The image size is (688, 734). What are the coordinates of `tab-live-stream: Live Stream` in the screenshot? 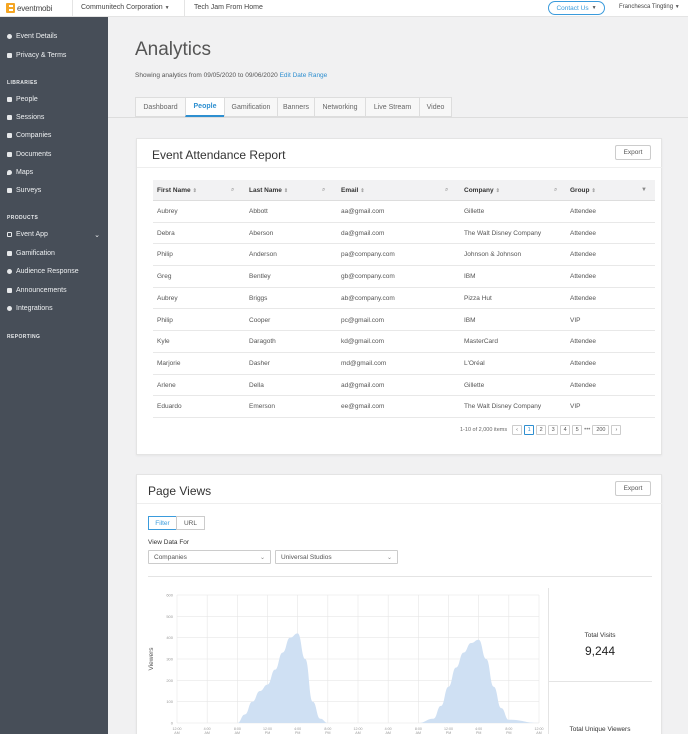 It's located at (392, 107).